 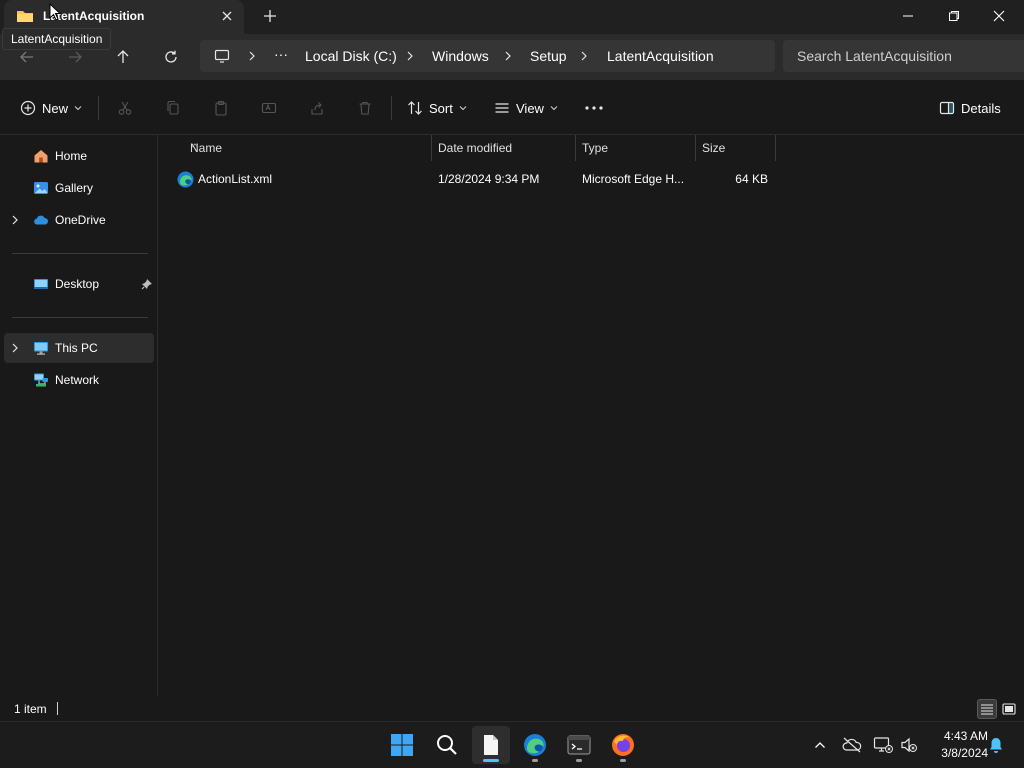 I want to click on sidebar-item-desktop: Desktop, so click(x=79, y=284).